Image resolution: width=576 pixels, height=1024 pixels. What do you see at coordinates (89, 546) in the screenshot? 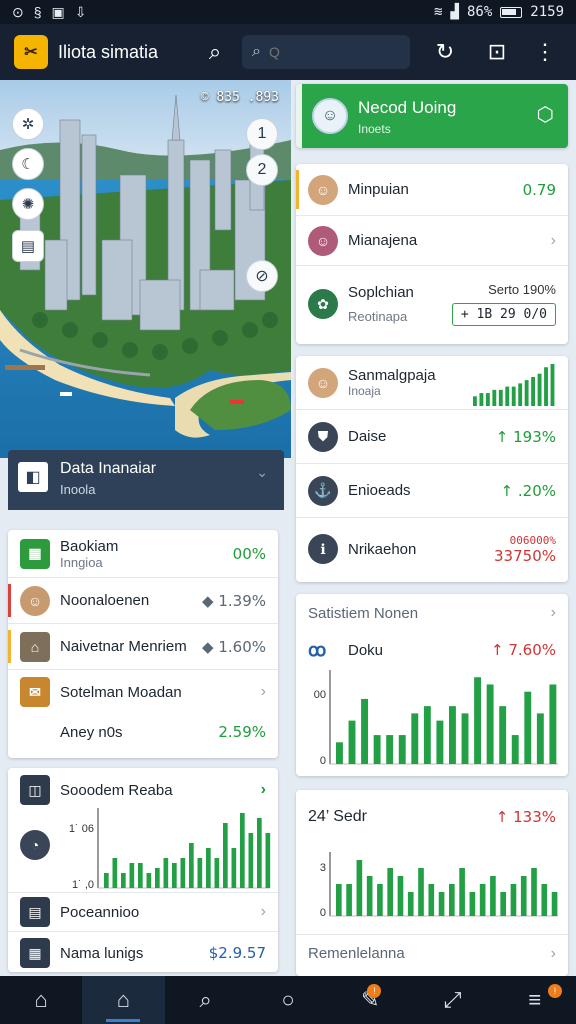
I see `list-item-label: Baokiam` at bounding box center [89, 546].